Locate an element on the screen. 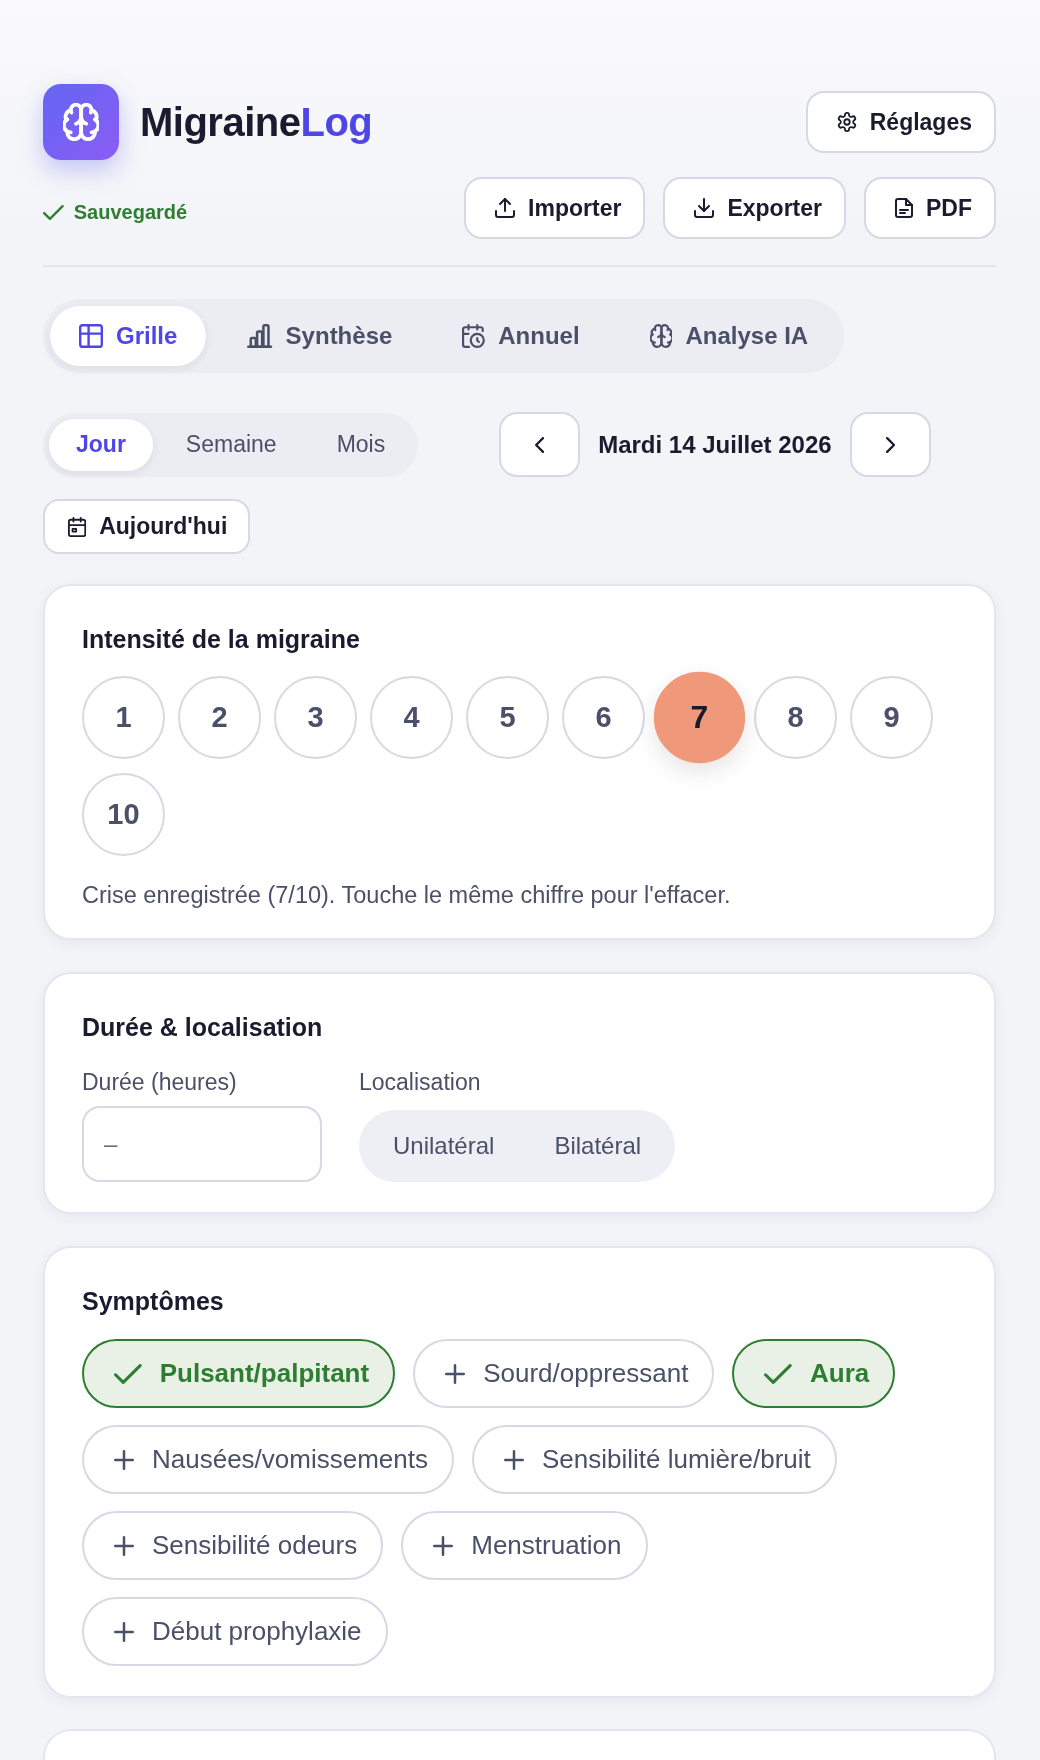  tab: Annuel is located at coordinates (521, 336).